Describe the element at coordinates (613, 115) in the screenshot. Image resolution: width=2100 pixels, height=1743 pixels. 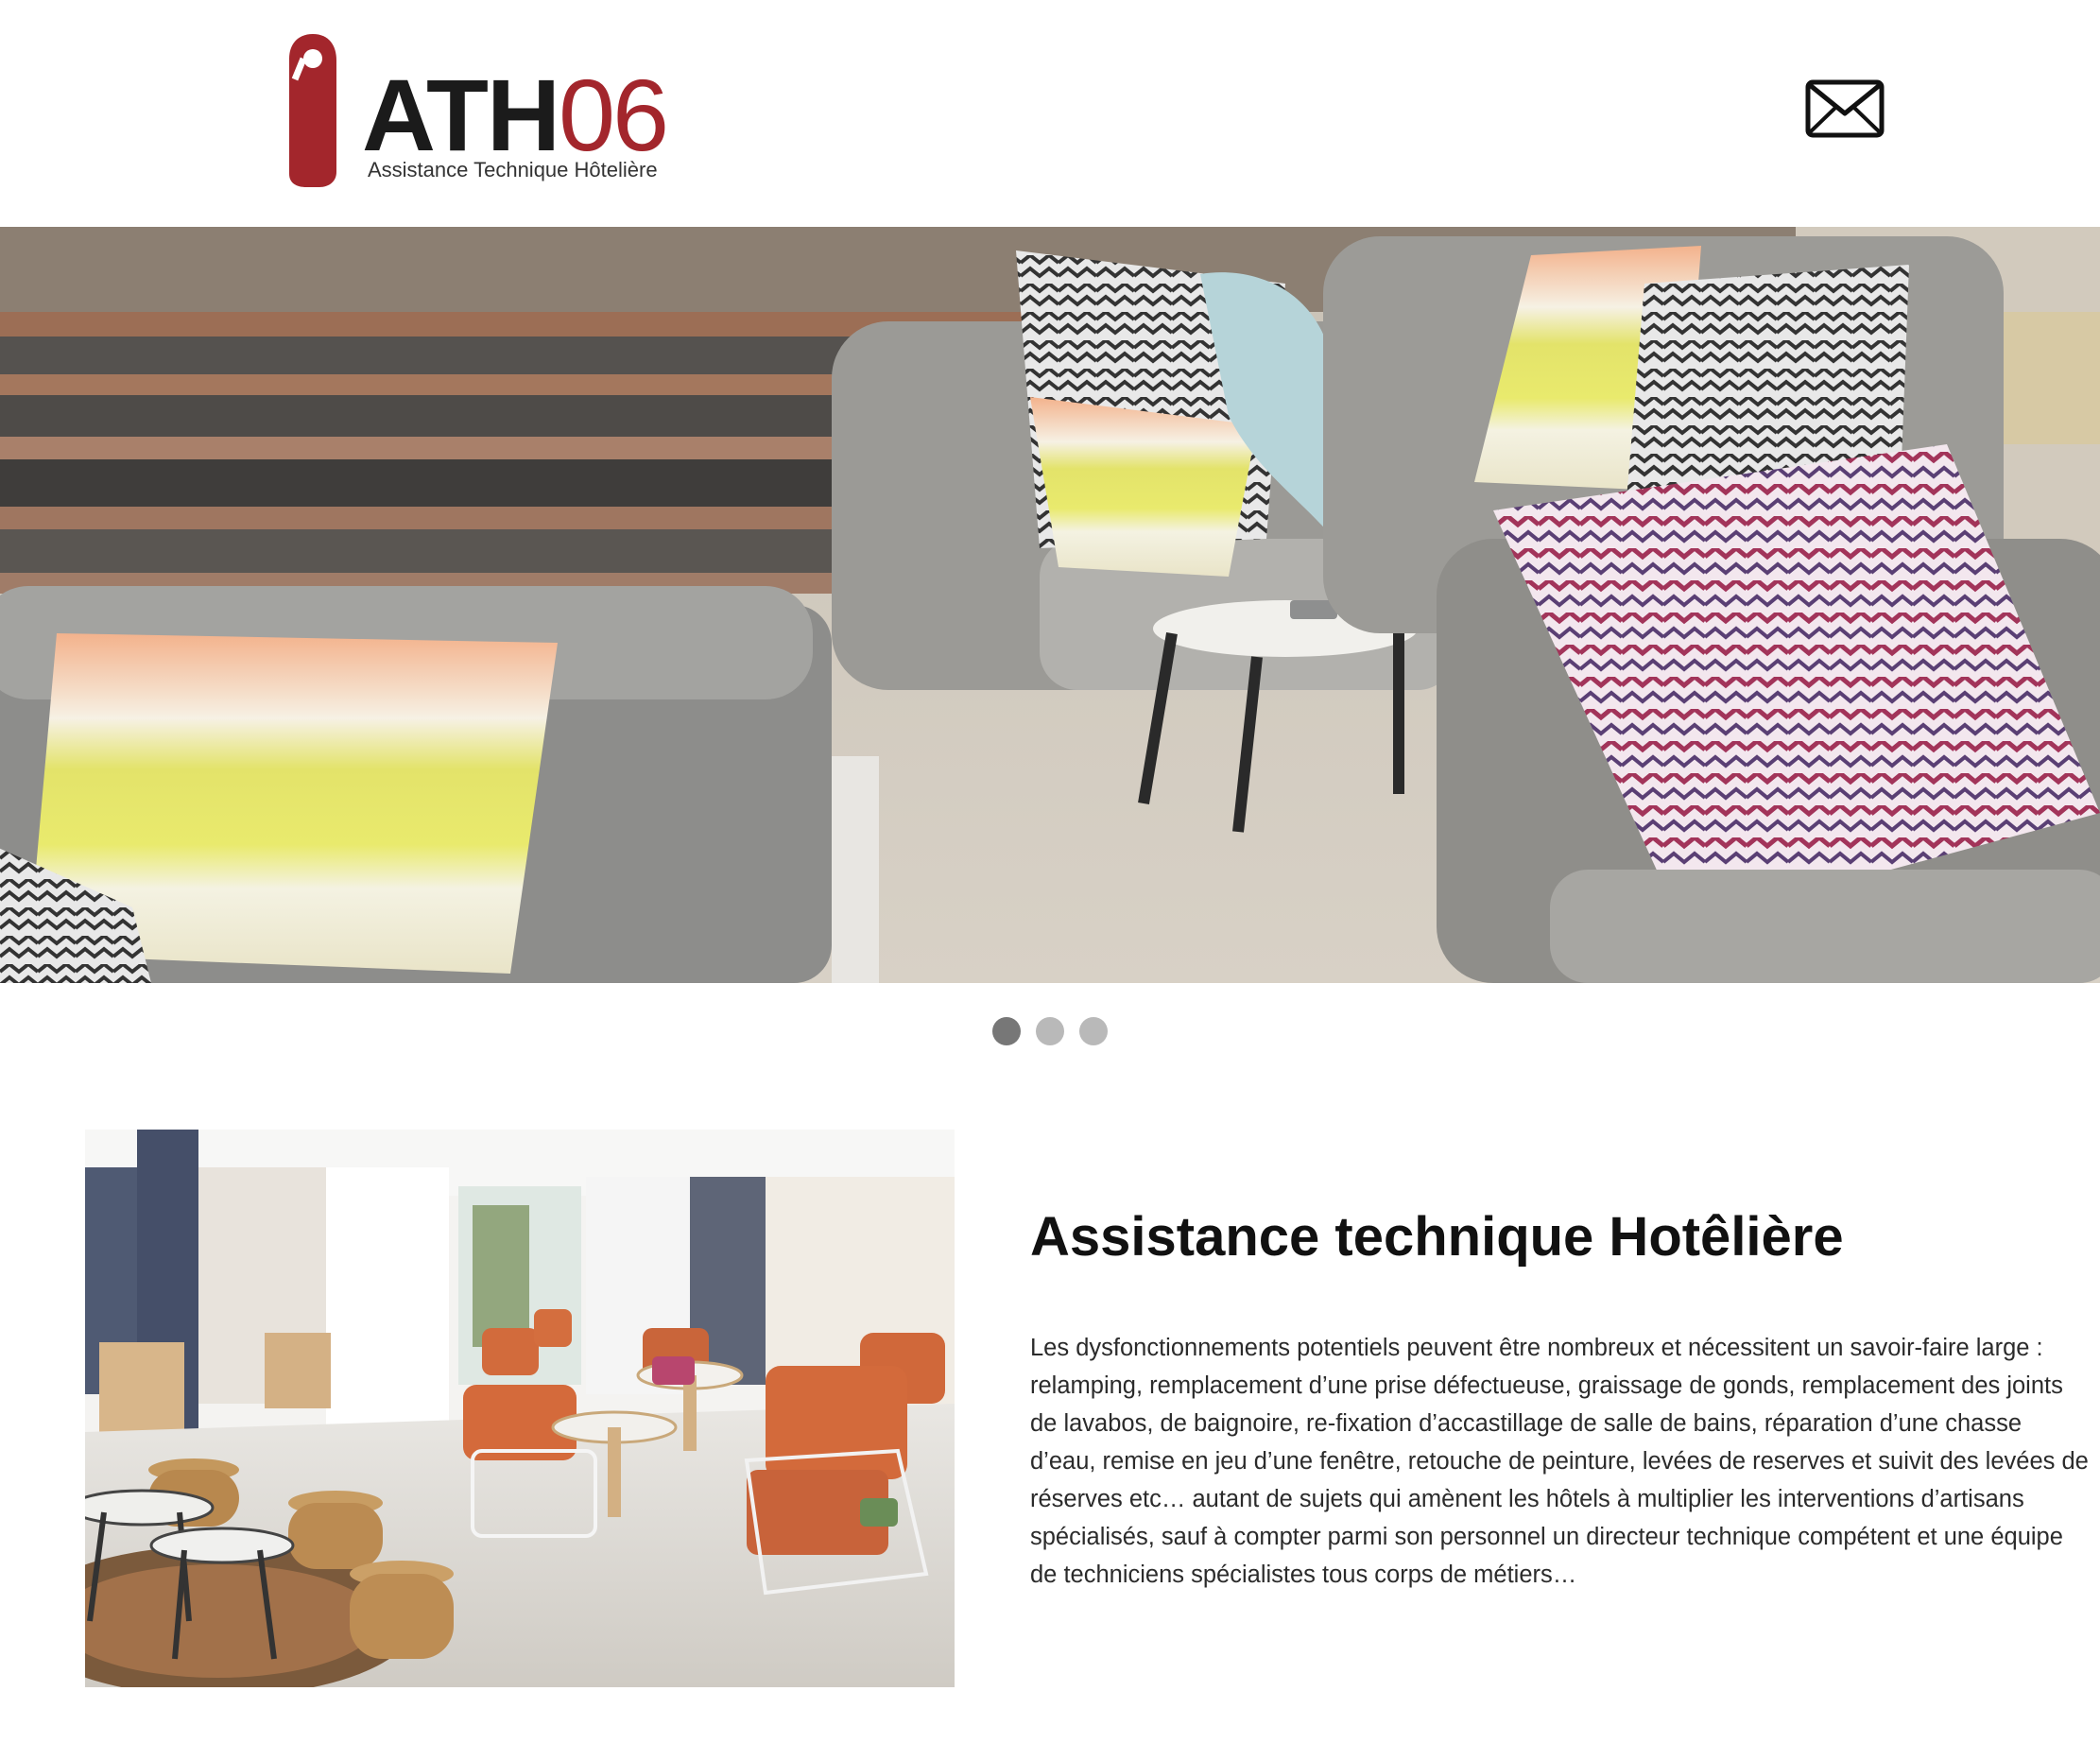
I see `logo-number: 06` at that location.